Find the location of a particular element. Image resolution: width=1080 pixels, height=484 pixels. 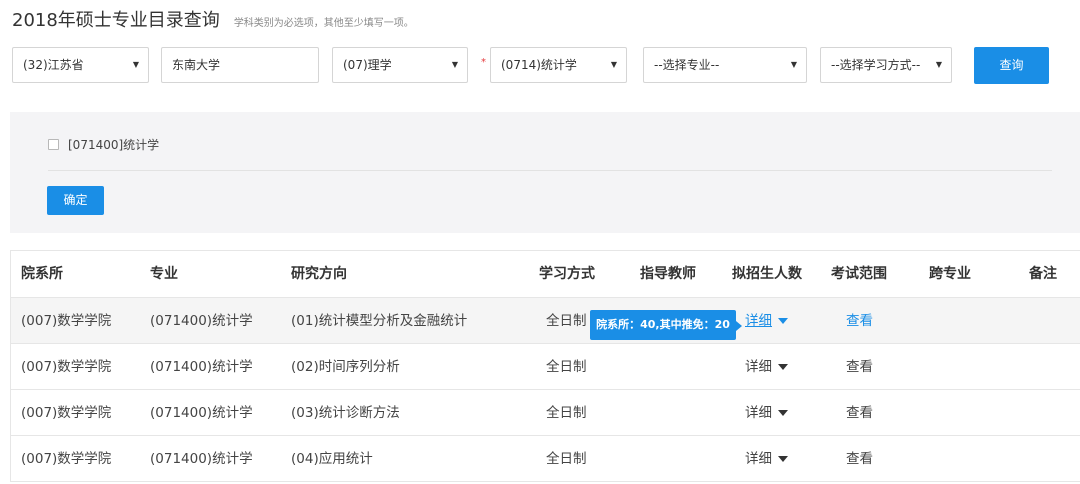

province-select: (32)江苏省 ▼ is located at coordinates (80, 65).